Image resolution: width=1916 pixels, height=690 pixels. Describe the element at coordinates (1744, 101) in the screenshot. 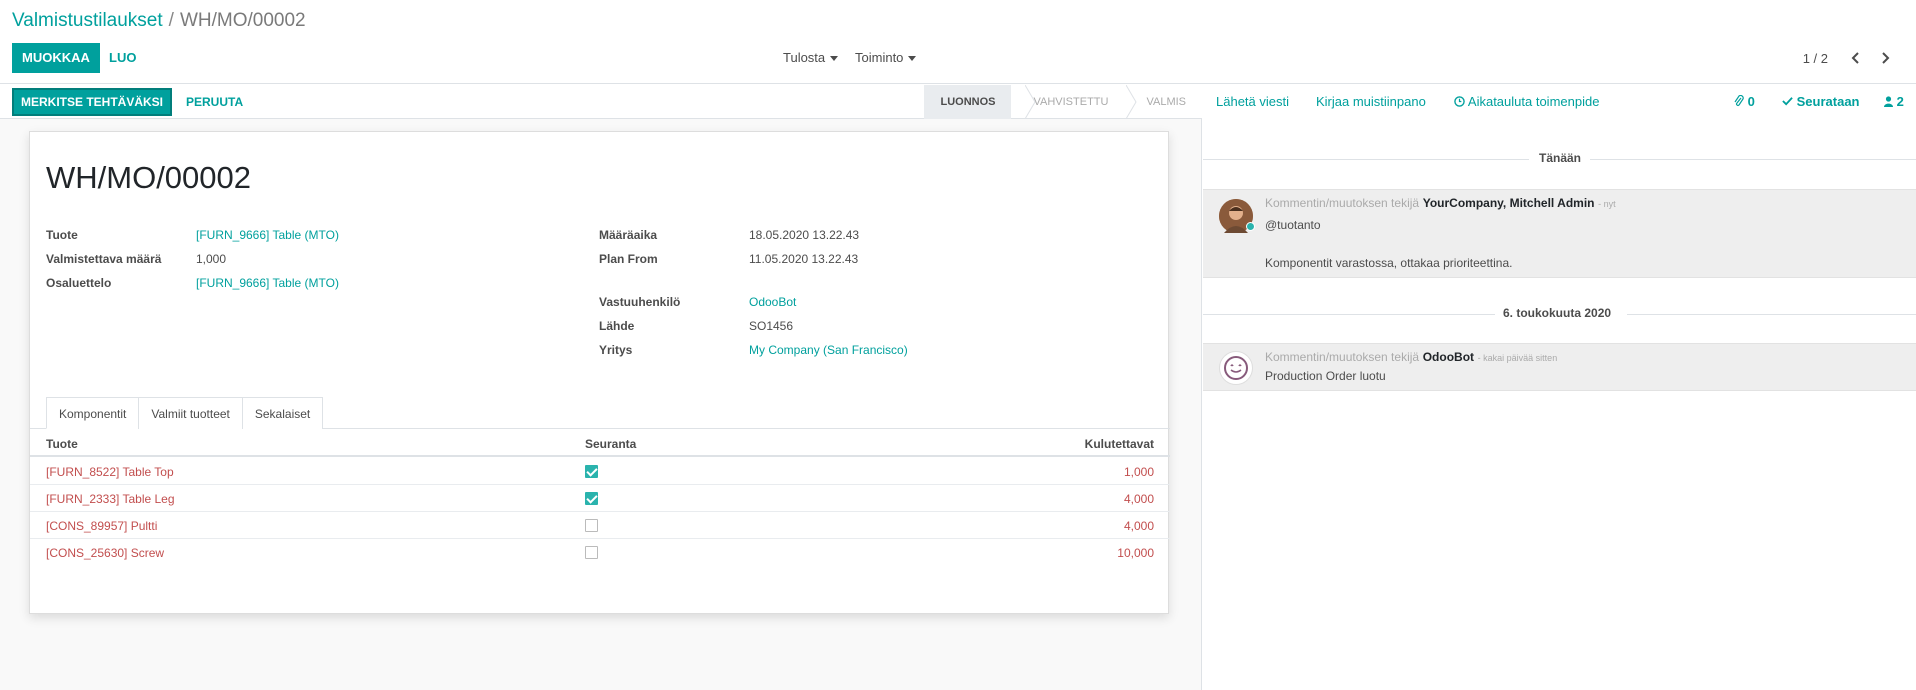

I see `attachments-button: 0` at that location.